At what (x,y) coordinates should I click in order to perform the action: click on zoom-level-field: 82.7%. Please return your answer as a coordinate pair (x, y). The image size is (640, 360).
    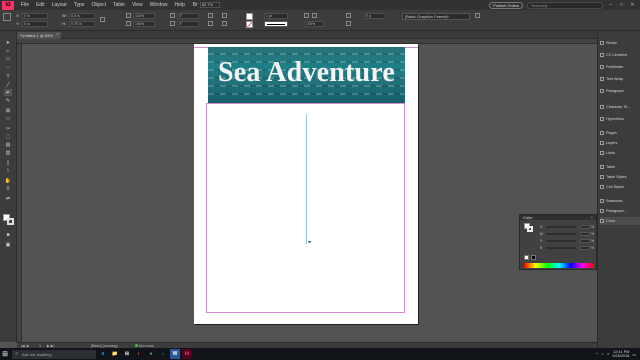
    Looking at the image, I should click on (209, 5).